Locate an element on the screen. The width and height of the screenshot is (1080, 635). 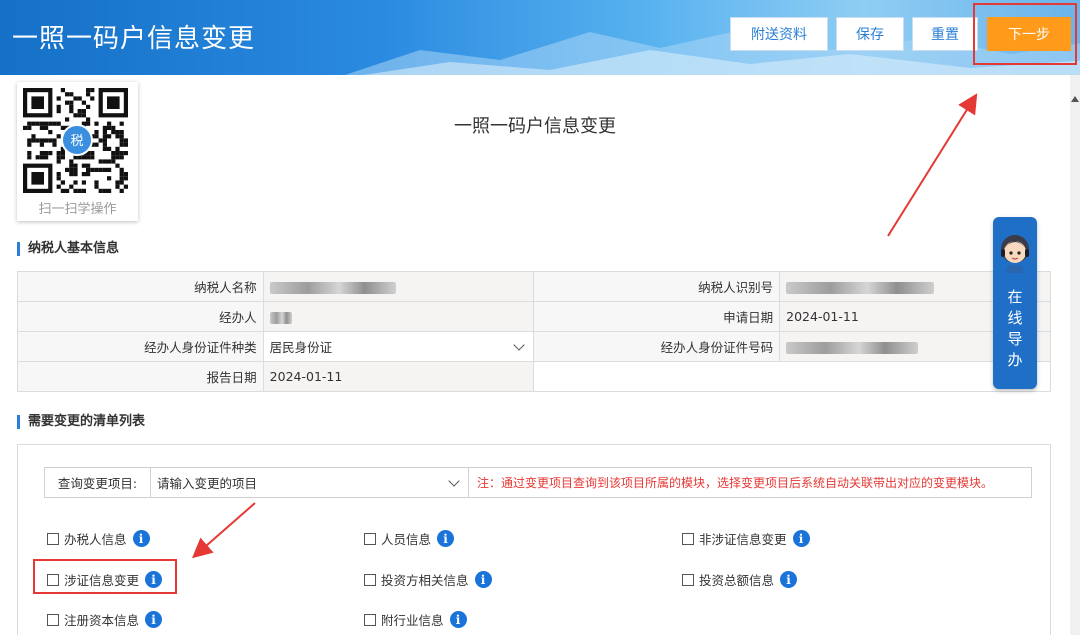
customer-service-avatar-icon is located at coordinates (1015, 254).